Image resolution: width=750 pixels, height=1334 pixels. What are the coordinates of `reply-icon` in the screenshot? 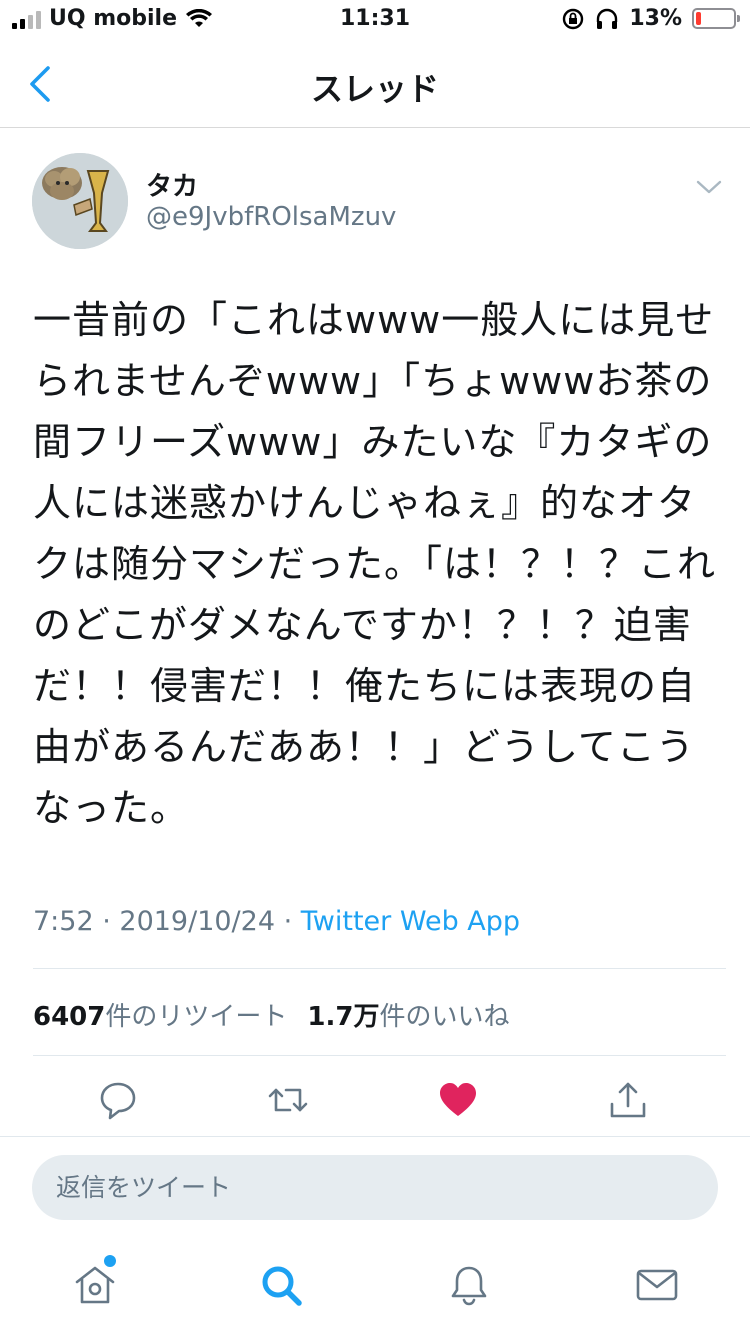 It's located at (118, 1100).